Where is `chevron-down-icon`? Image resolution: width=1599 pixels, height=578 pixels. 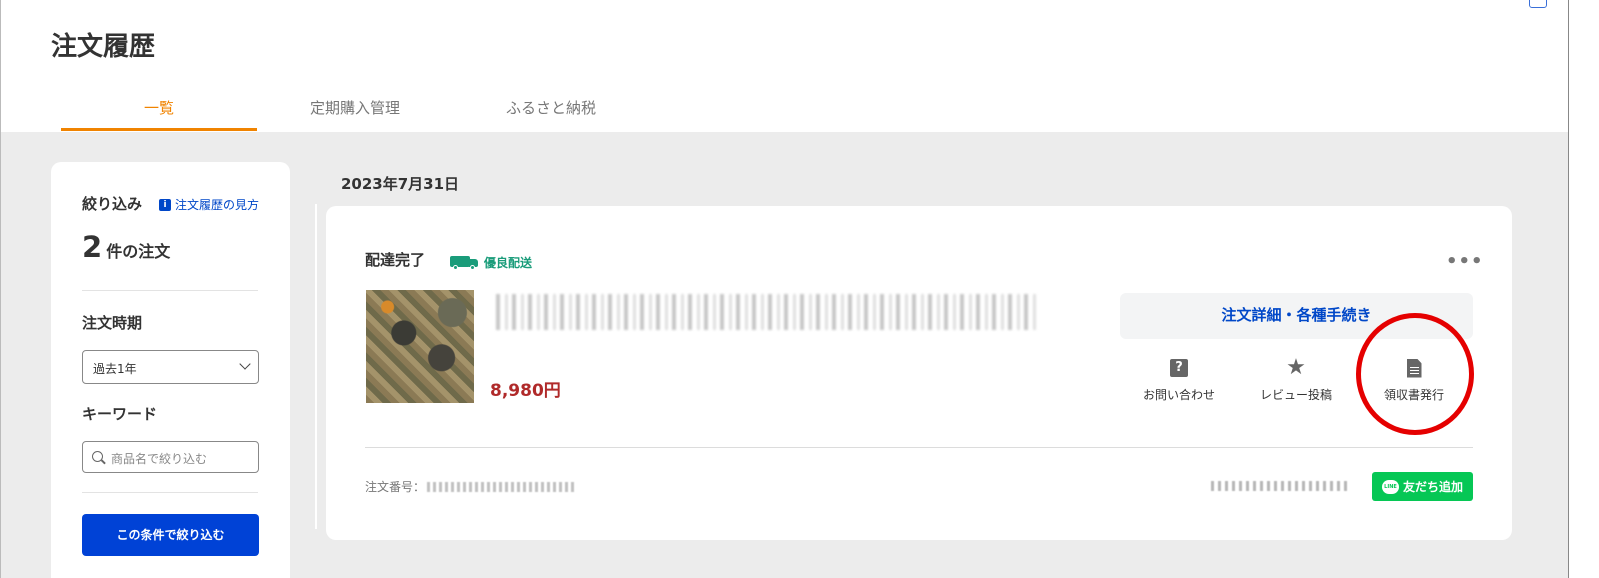
chevron-down-icon is located at coordinates (245, 364).